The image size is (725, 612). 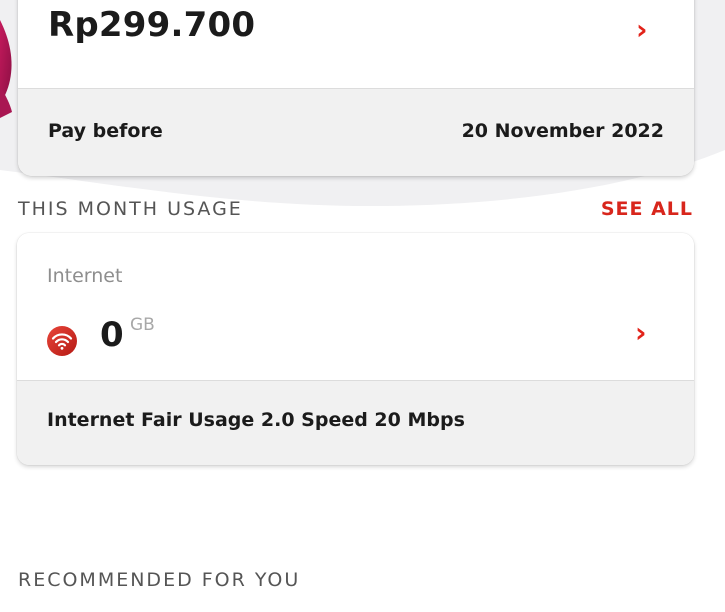 What do you see at coordinates (159, 580) in the screenshot?
I see `recommended-section-title: RECOMMENDED FOR YOU` at bounding box center [159, 580].